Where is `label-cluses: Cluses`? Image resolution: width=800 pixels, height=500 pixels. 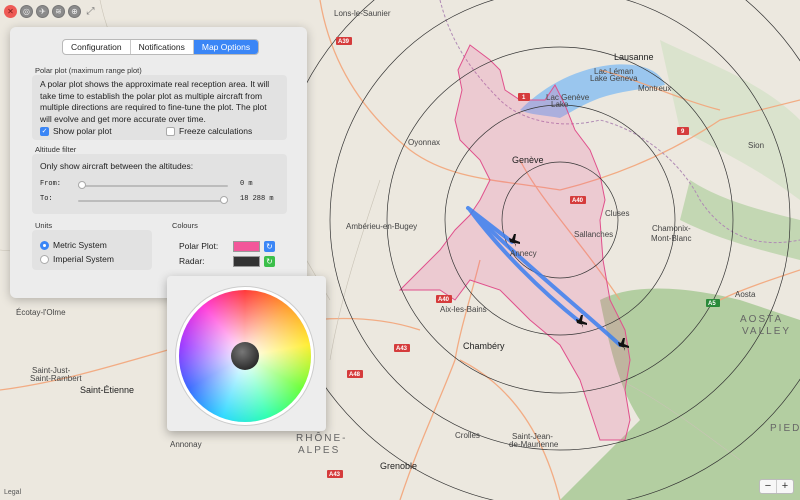 label-cluses: Cluses is located at coordinates (617, 213).